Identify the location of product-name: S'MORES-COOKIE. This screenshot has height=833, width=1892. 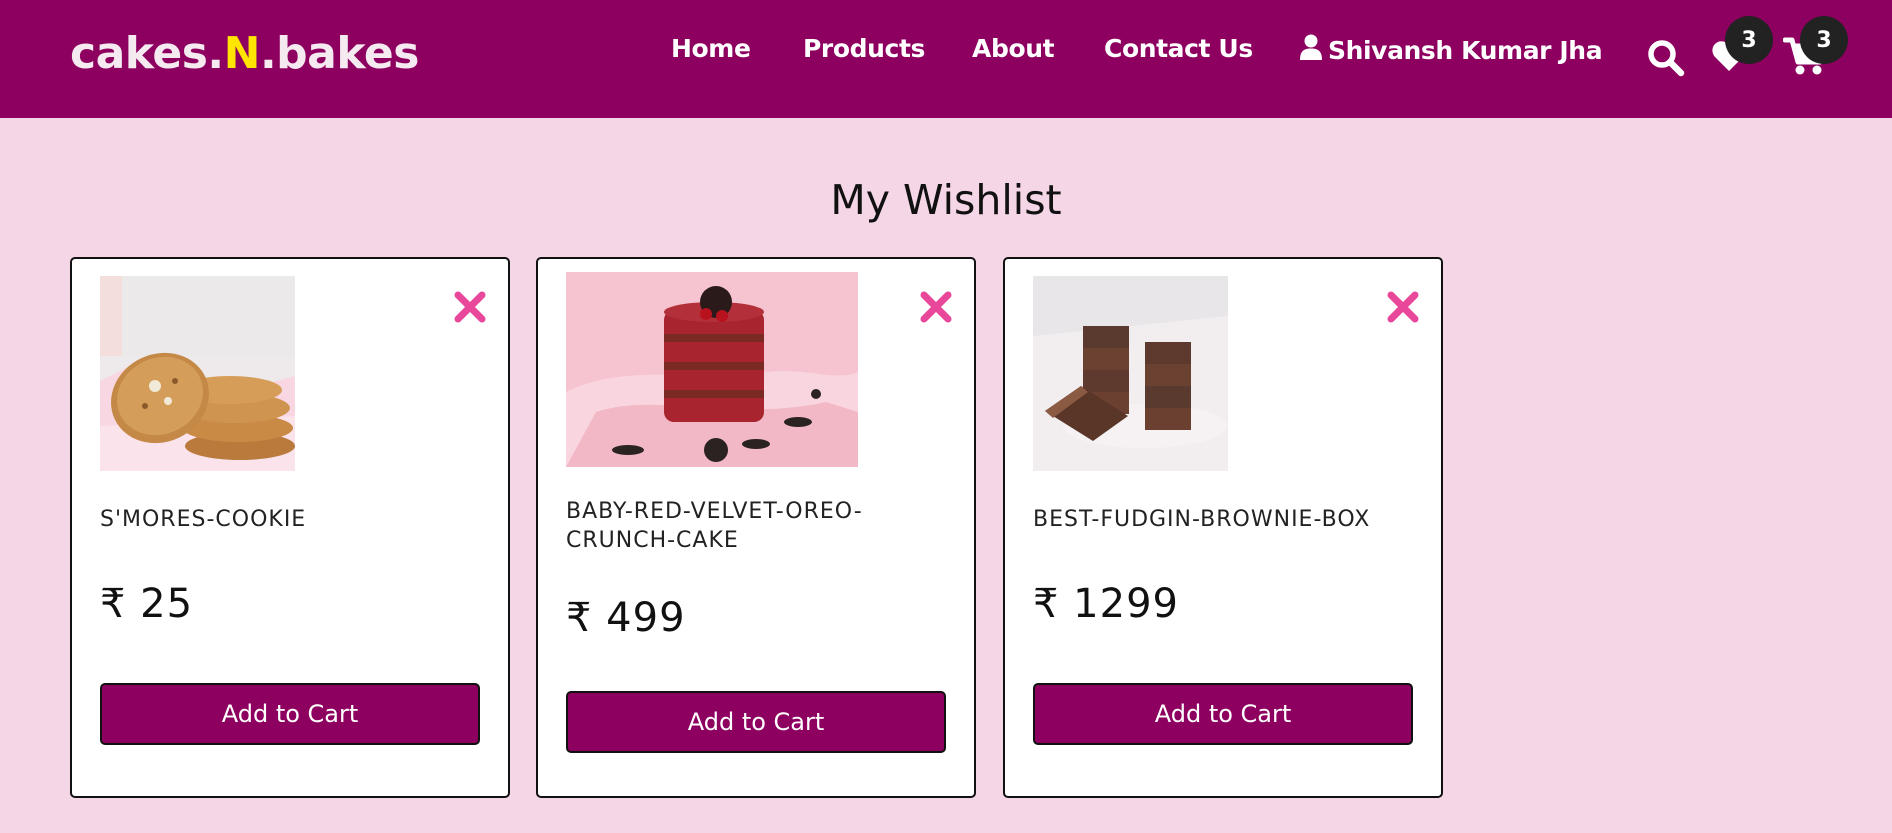
(203, 519).